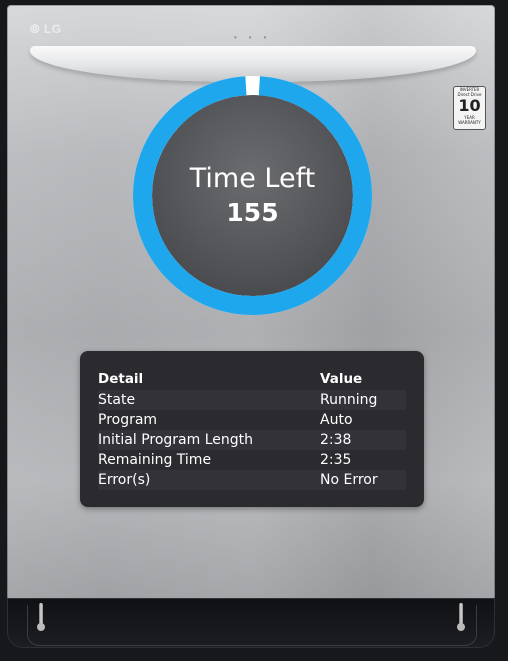  I want to click on lg-logo: ⦾ LG, so click(46, 29).